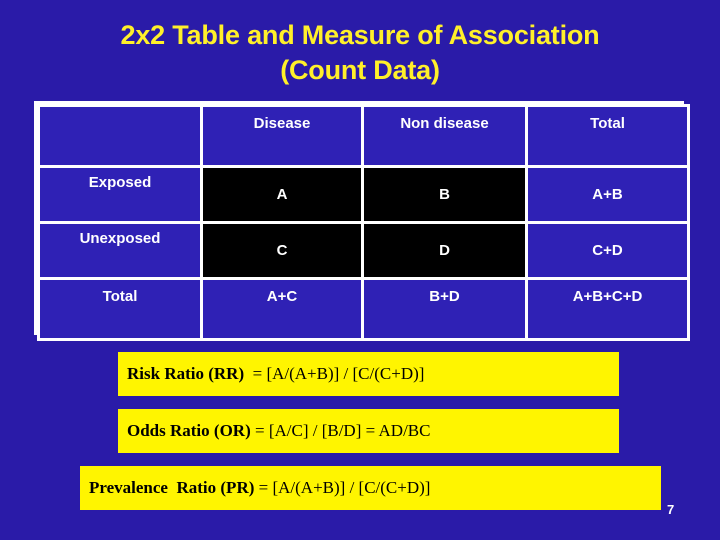 This screenshot has width=720, height=540. I want to click on table-row: Exposed A B A+B, so click(363, 194).